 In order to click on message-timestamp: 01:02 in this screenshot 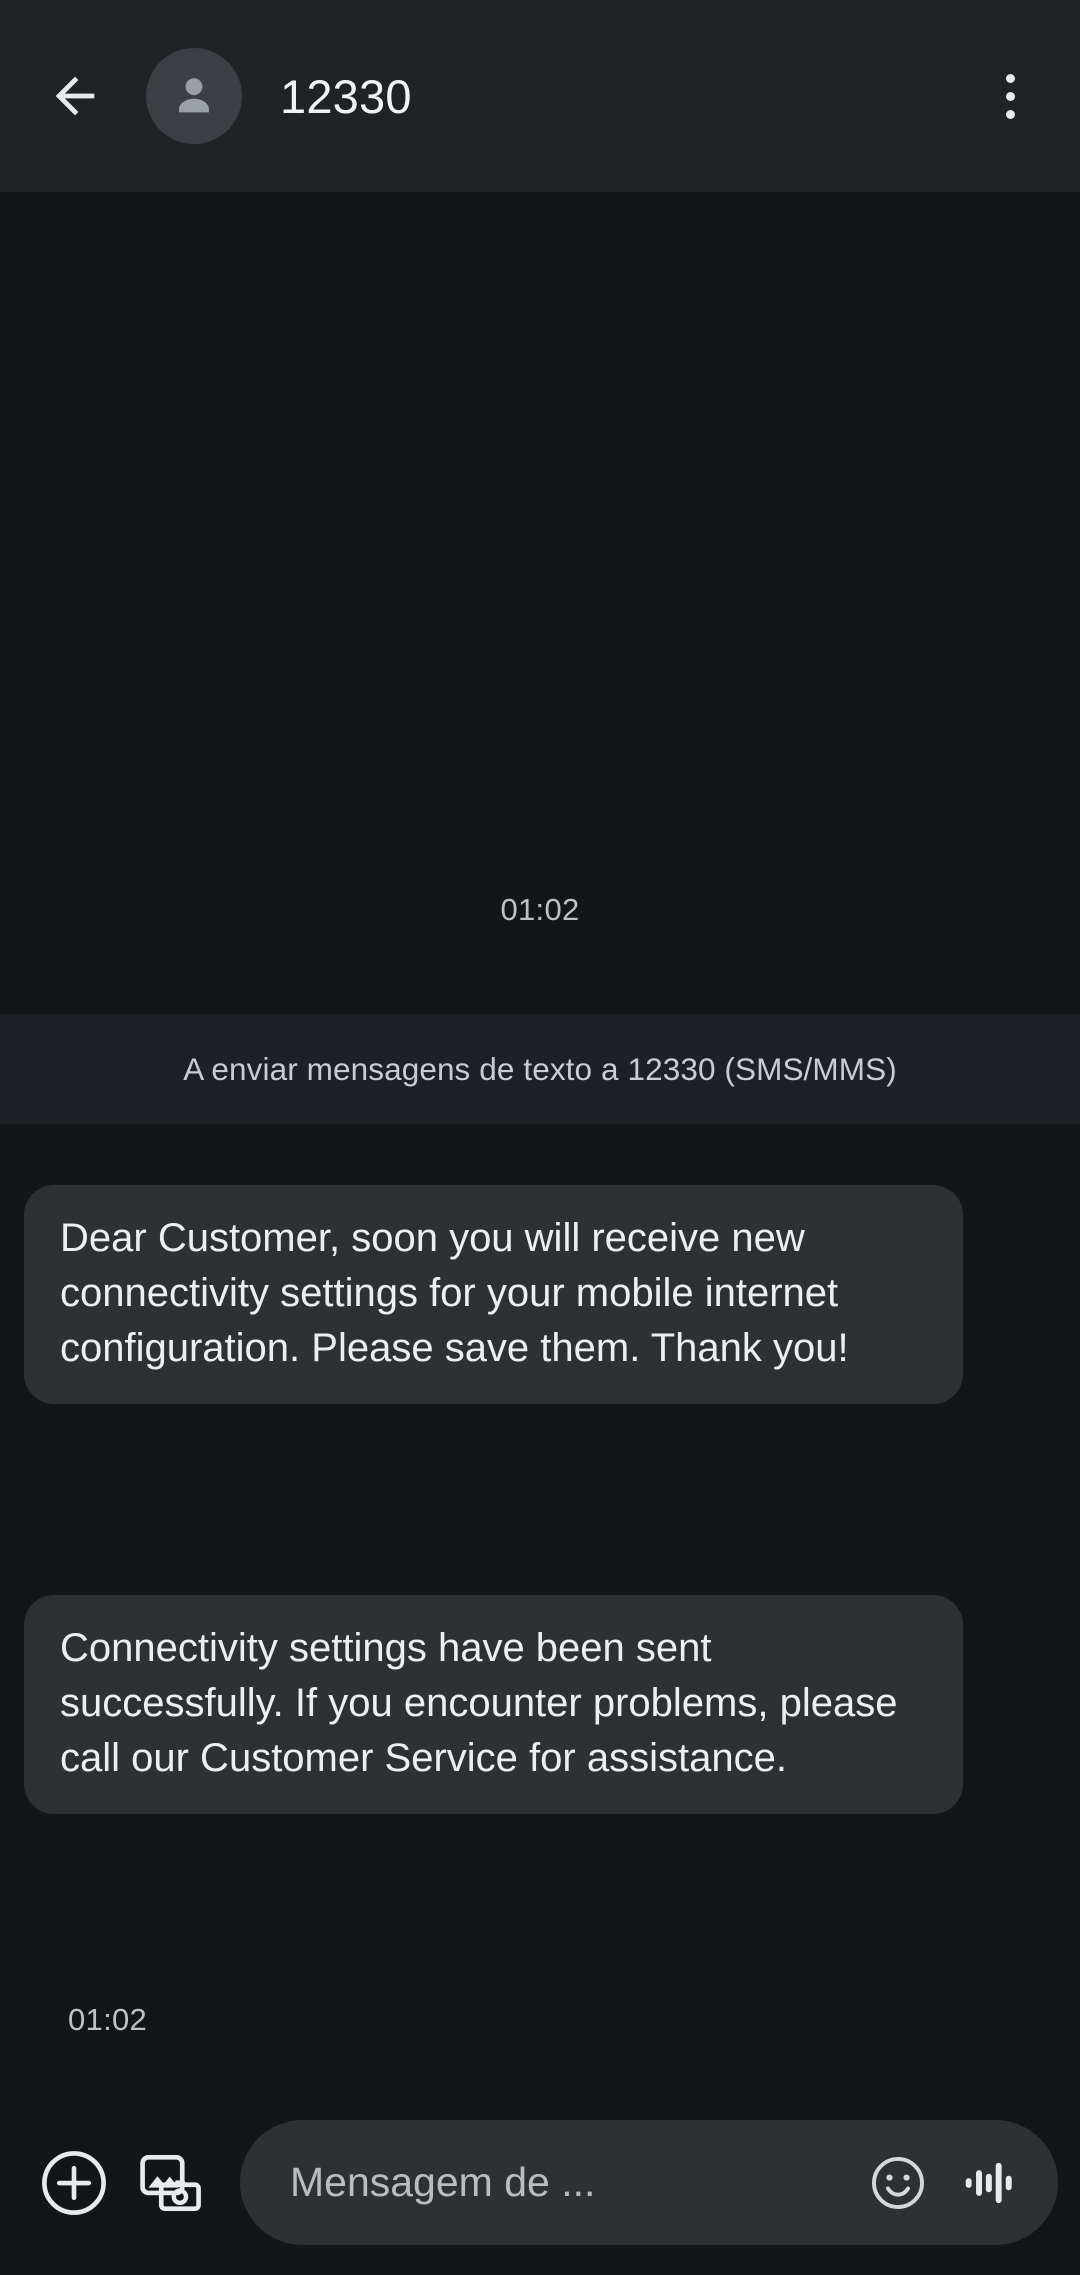, I will do `click(108, 2019)`.